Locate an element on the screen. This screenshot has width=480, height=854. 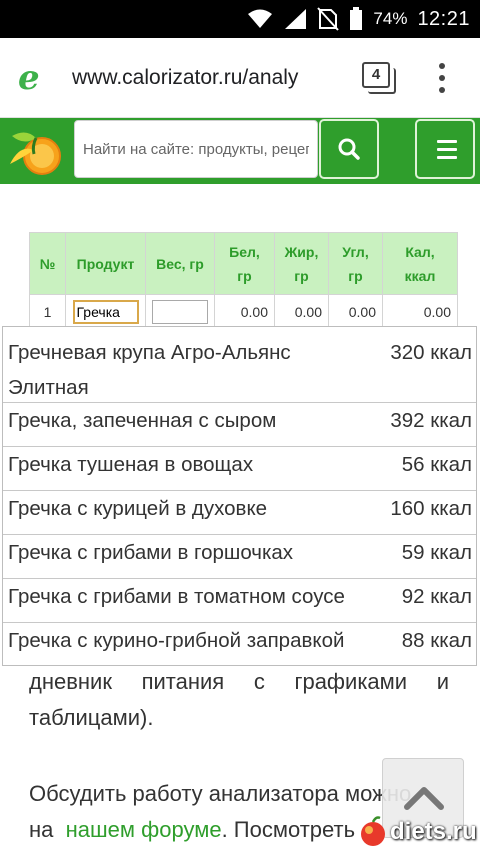
autocomplete-item-name: Гречка тушеная в овощах is located at coordinates (131, 464).